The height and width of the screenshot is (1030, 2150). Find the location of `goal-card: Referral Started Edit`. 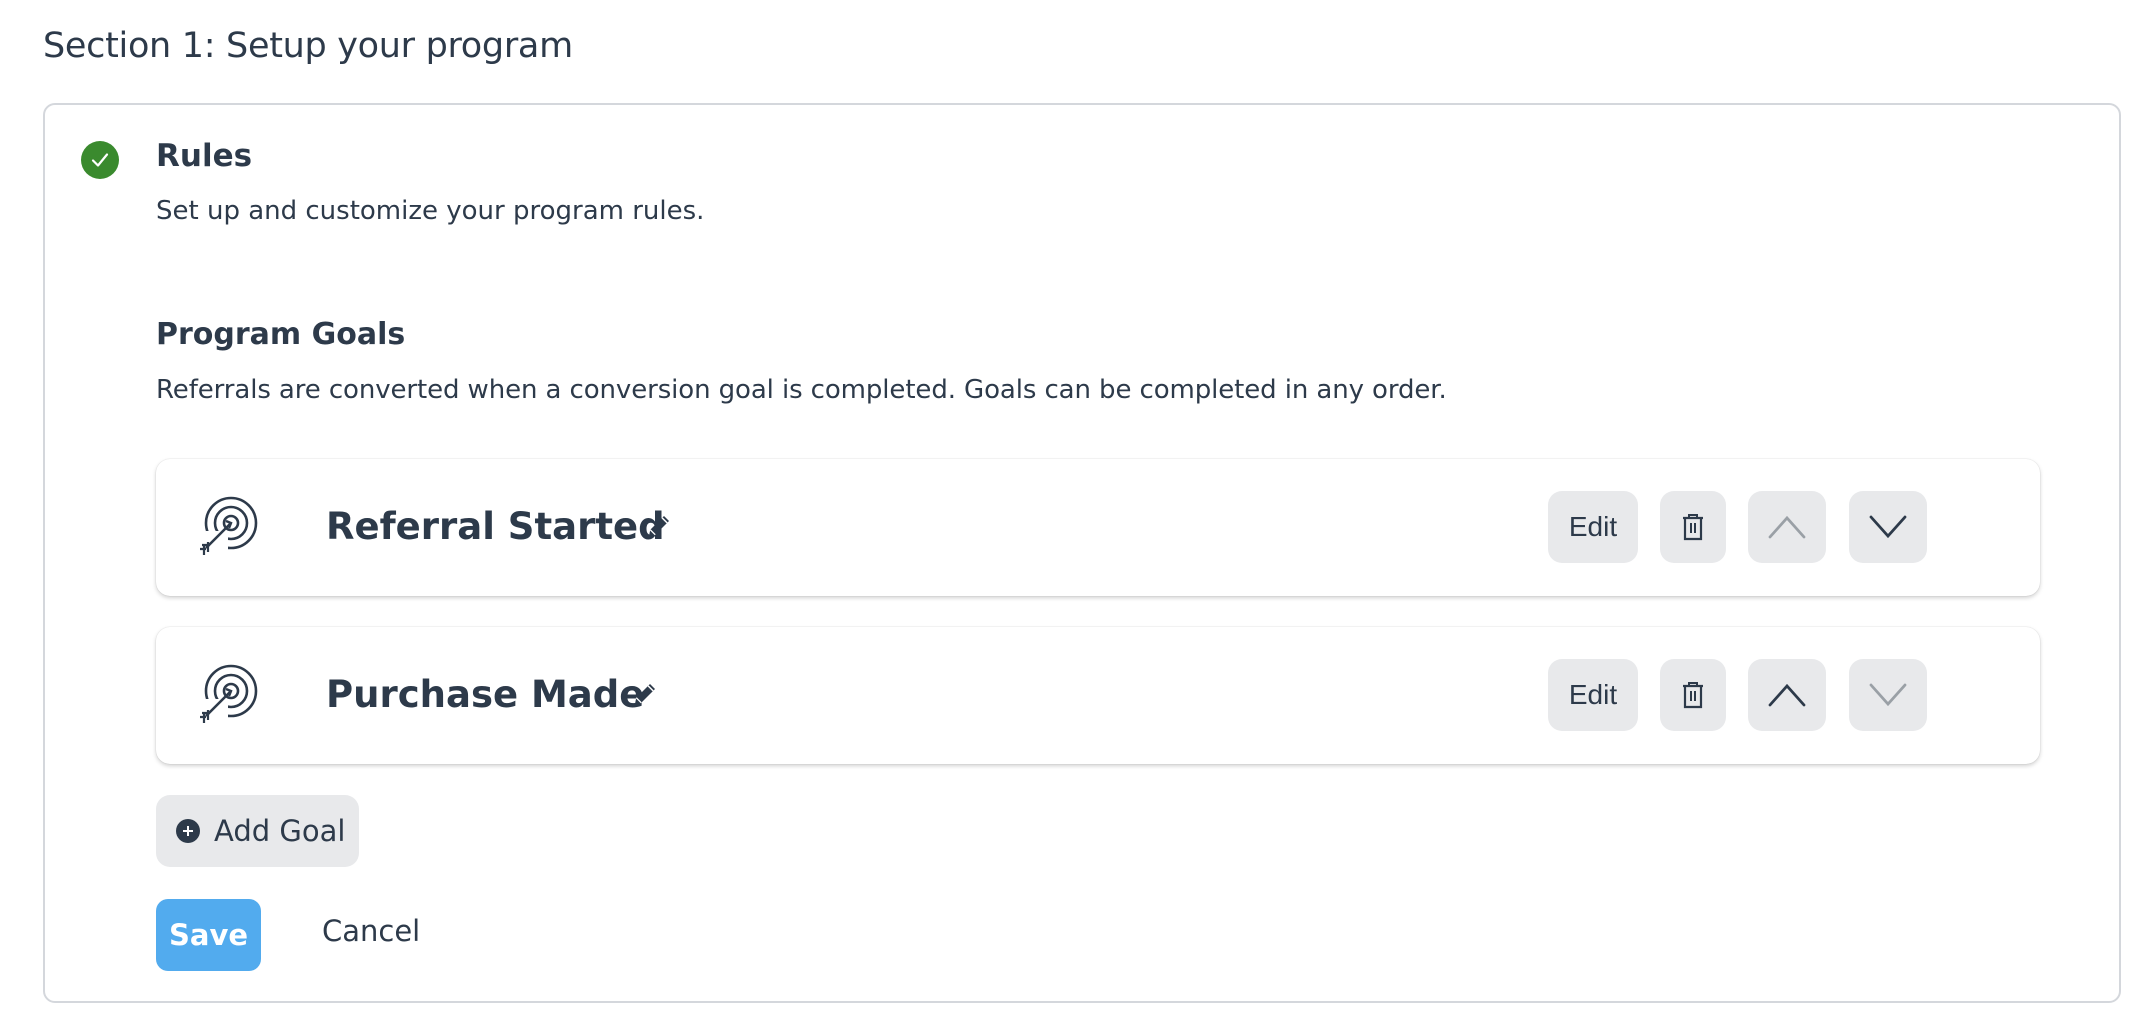

goal-card: Referral Started Edit is located at coordinates (1098, 527).